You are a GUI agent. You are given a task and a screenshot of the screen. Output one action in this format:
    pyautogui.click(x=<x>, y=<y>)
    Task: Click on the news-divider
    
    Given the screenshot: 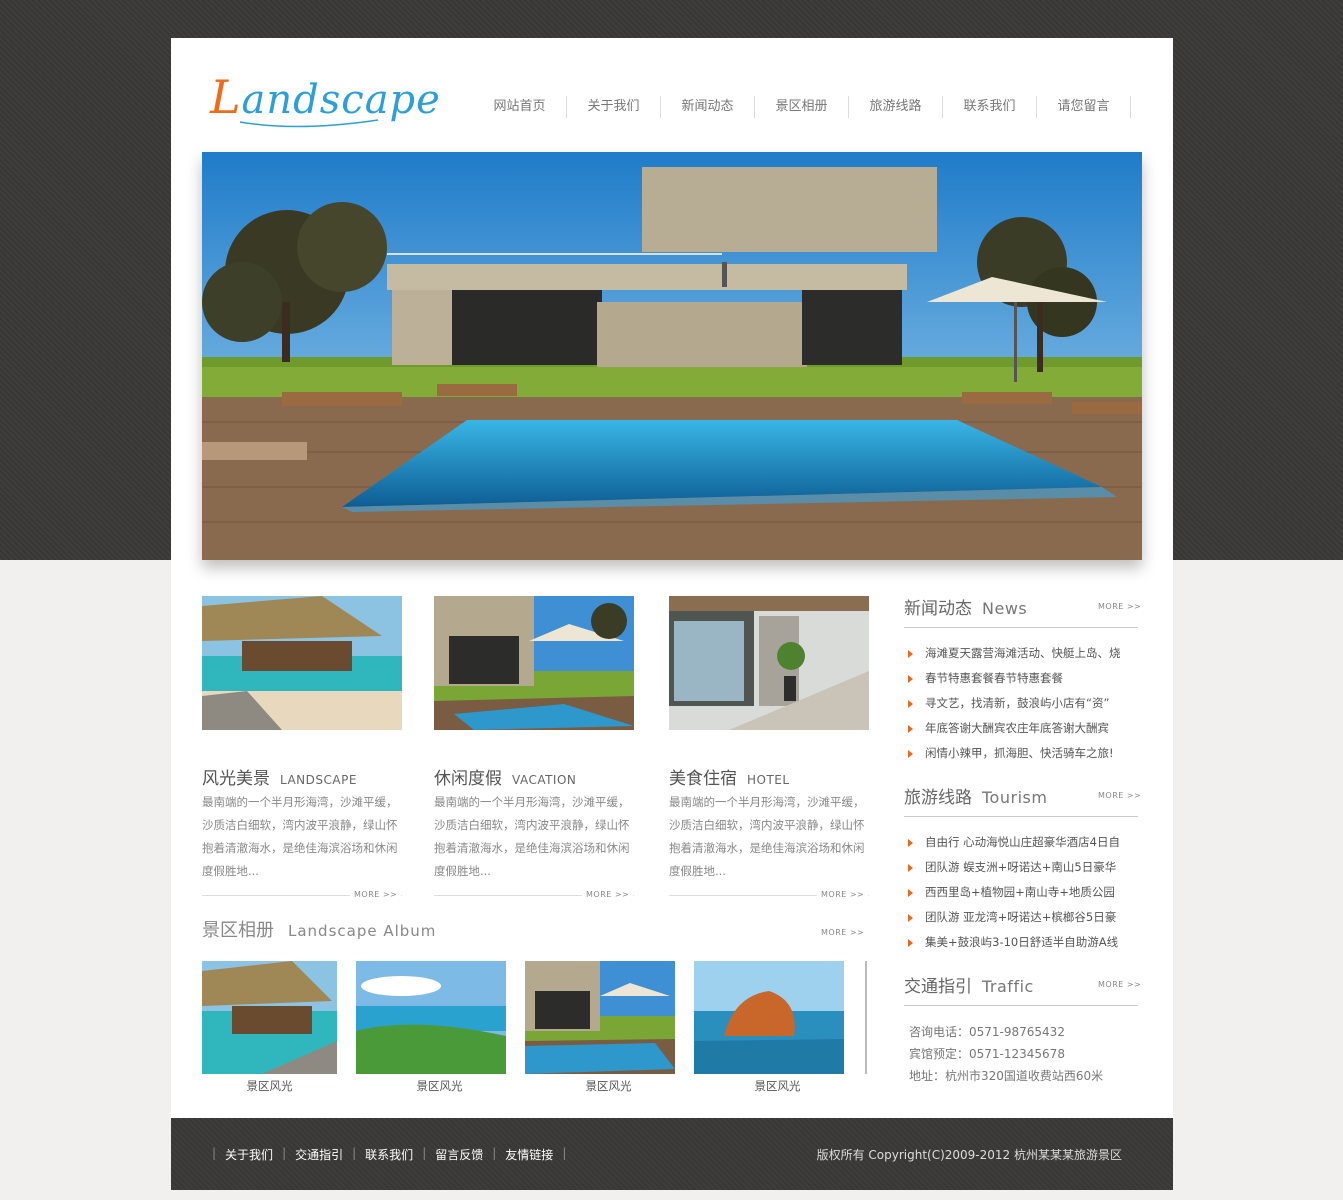 What is the action you would take?
    pyautogui.click(x=1021, y=627)
    